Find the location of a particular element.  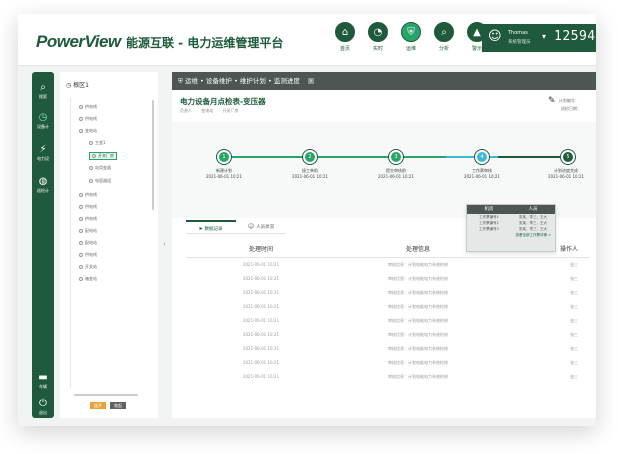

tree-node: 开关站 is located at coordinates (88, 267).